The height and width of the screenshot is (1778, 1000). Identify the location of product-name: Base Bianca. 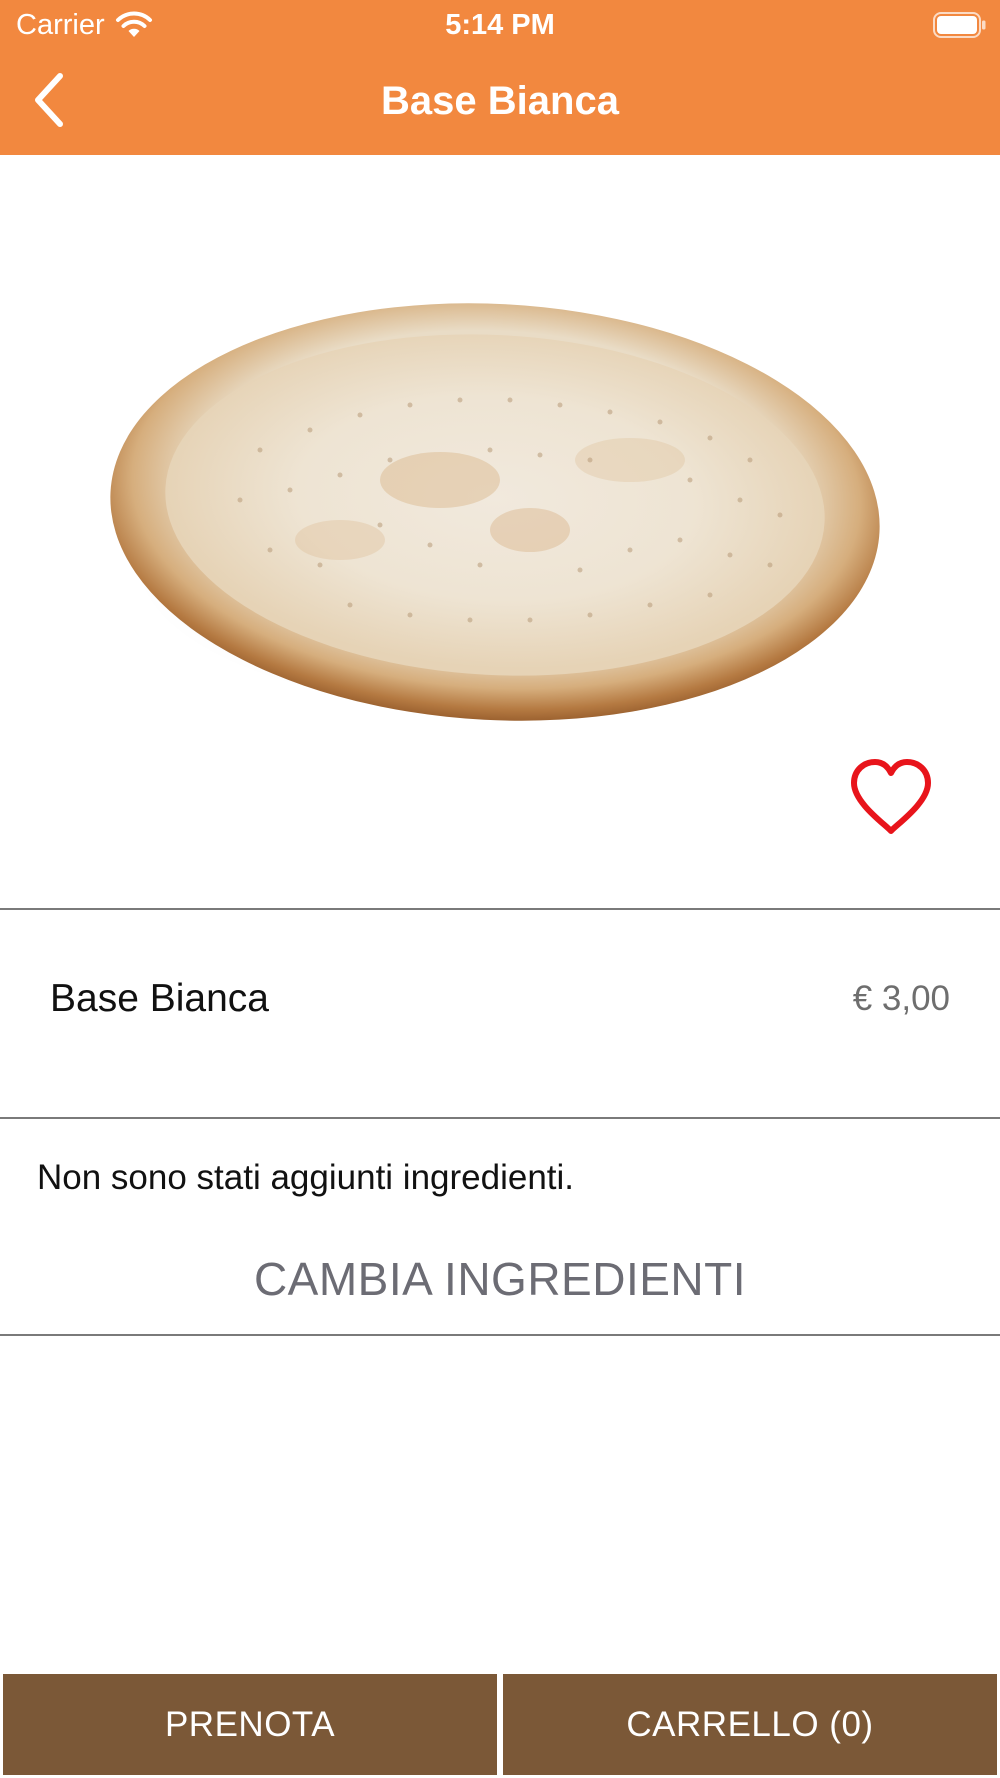
(159, 998).